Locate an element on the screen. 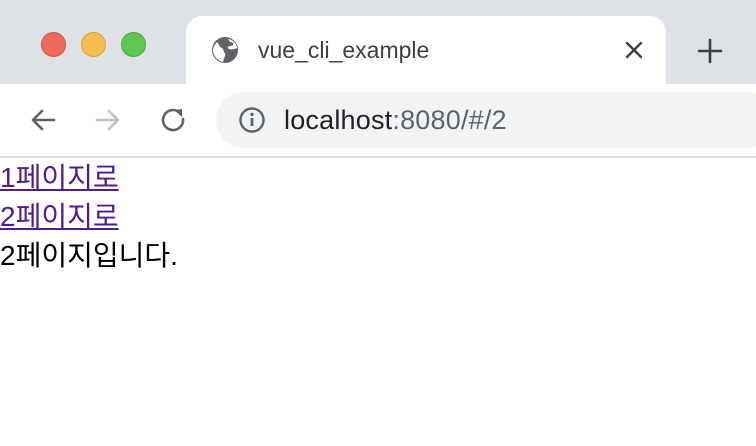 The image size is (756, 446). arrow-right-icon is located at coordinates (108, 120).